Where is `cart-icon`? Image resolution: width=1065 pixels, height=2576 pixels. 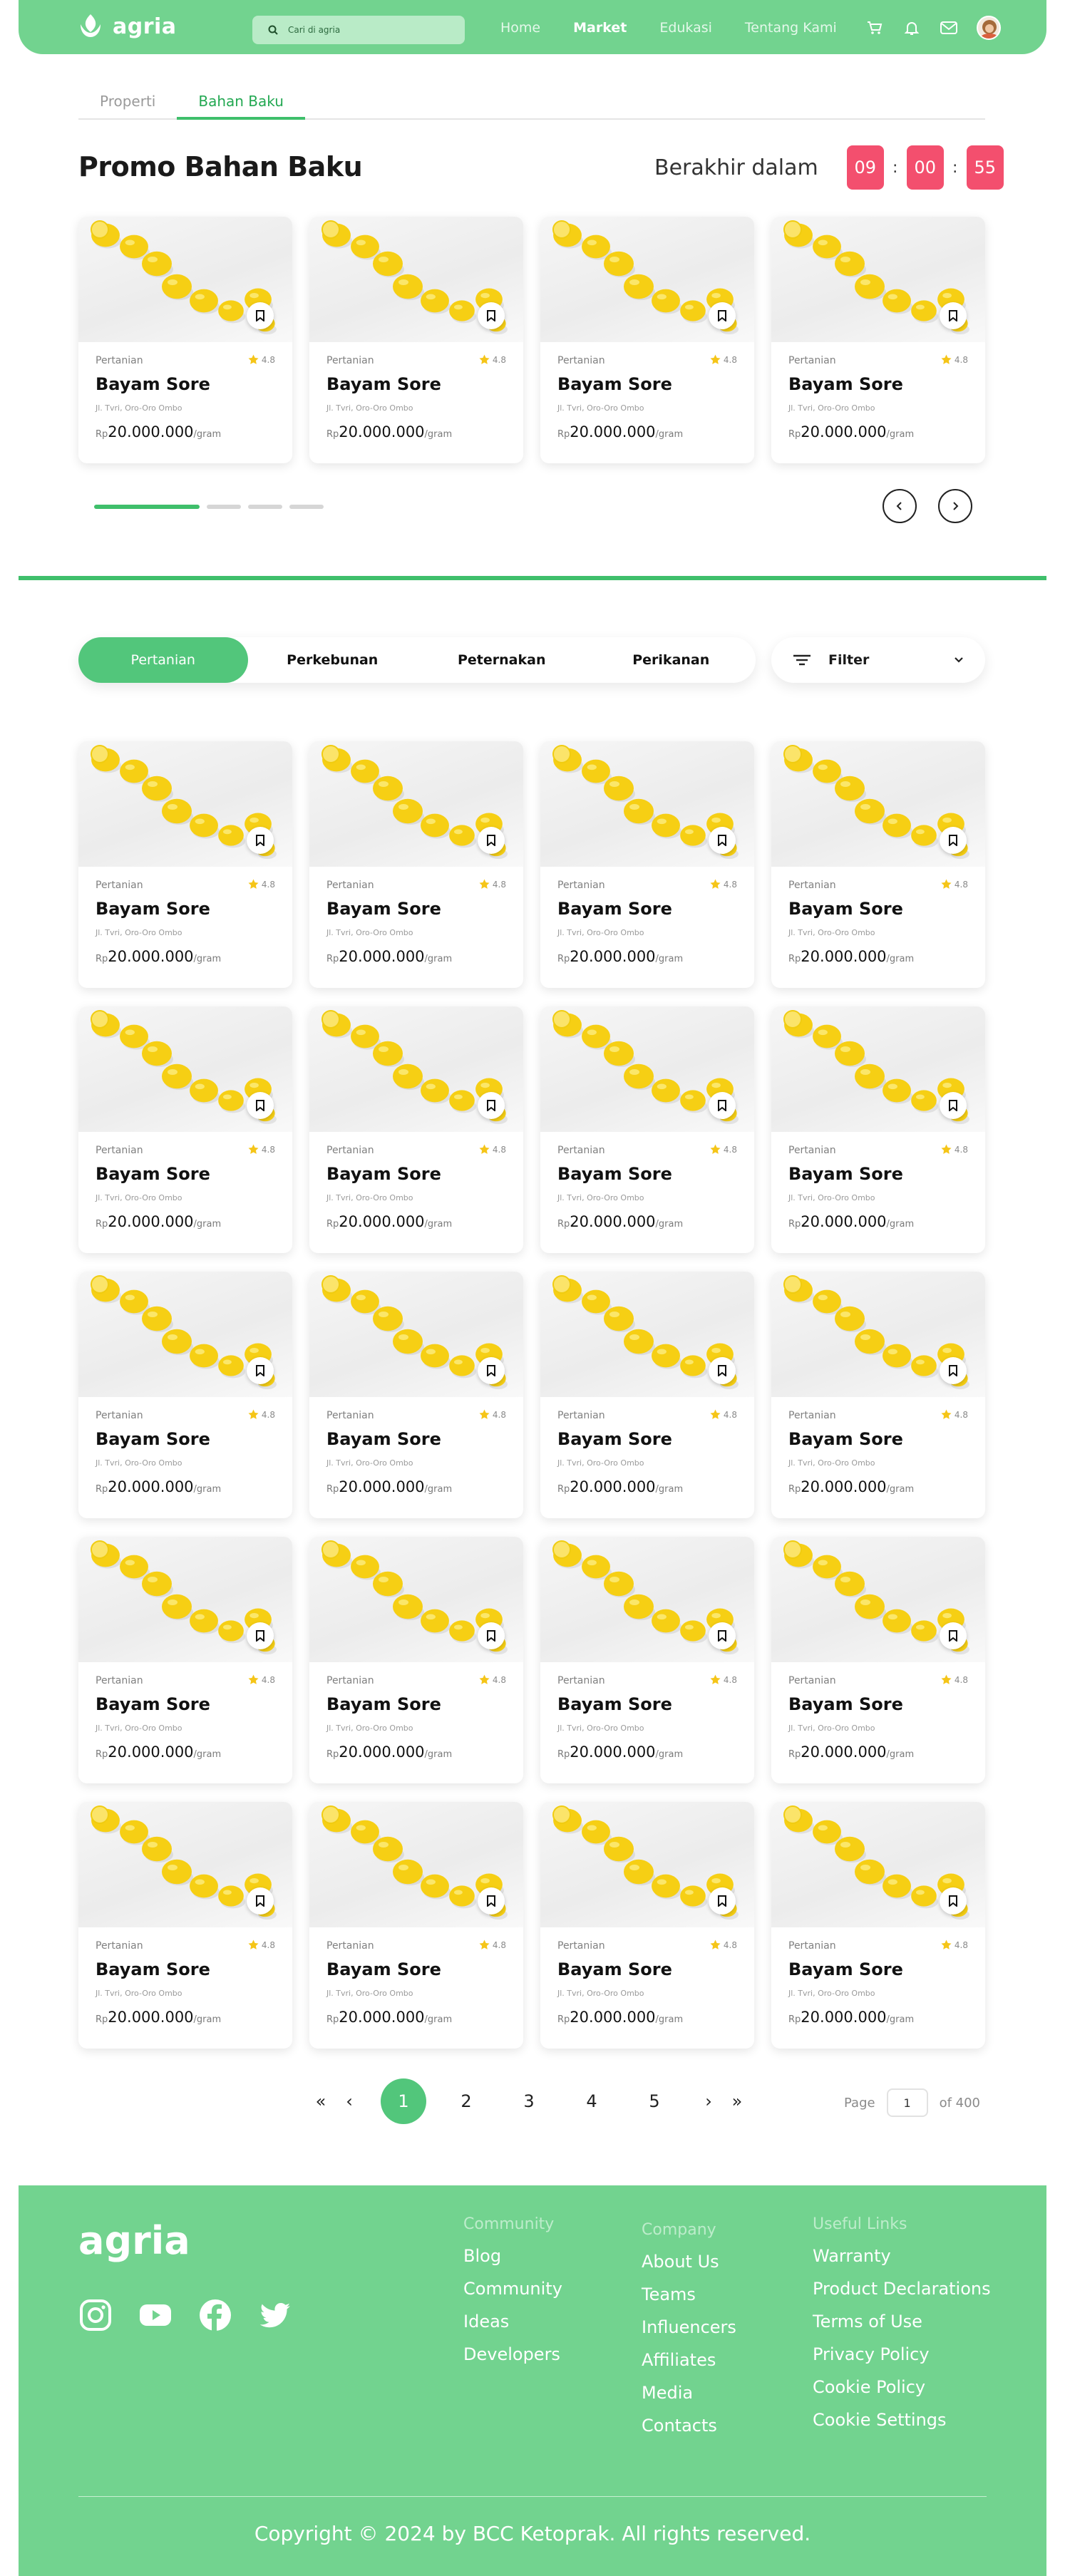 cart-icon is located at coordinates (874, 28).